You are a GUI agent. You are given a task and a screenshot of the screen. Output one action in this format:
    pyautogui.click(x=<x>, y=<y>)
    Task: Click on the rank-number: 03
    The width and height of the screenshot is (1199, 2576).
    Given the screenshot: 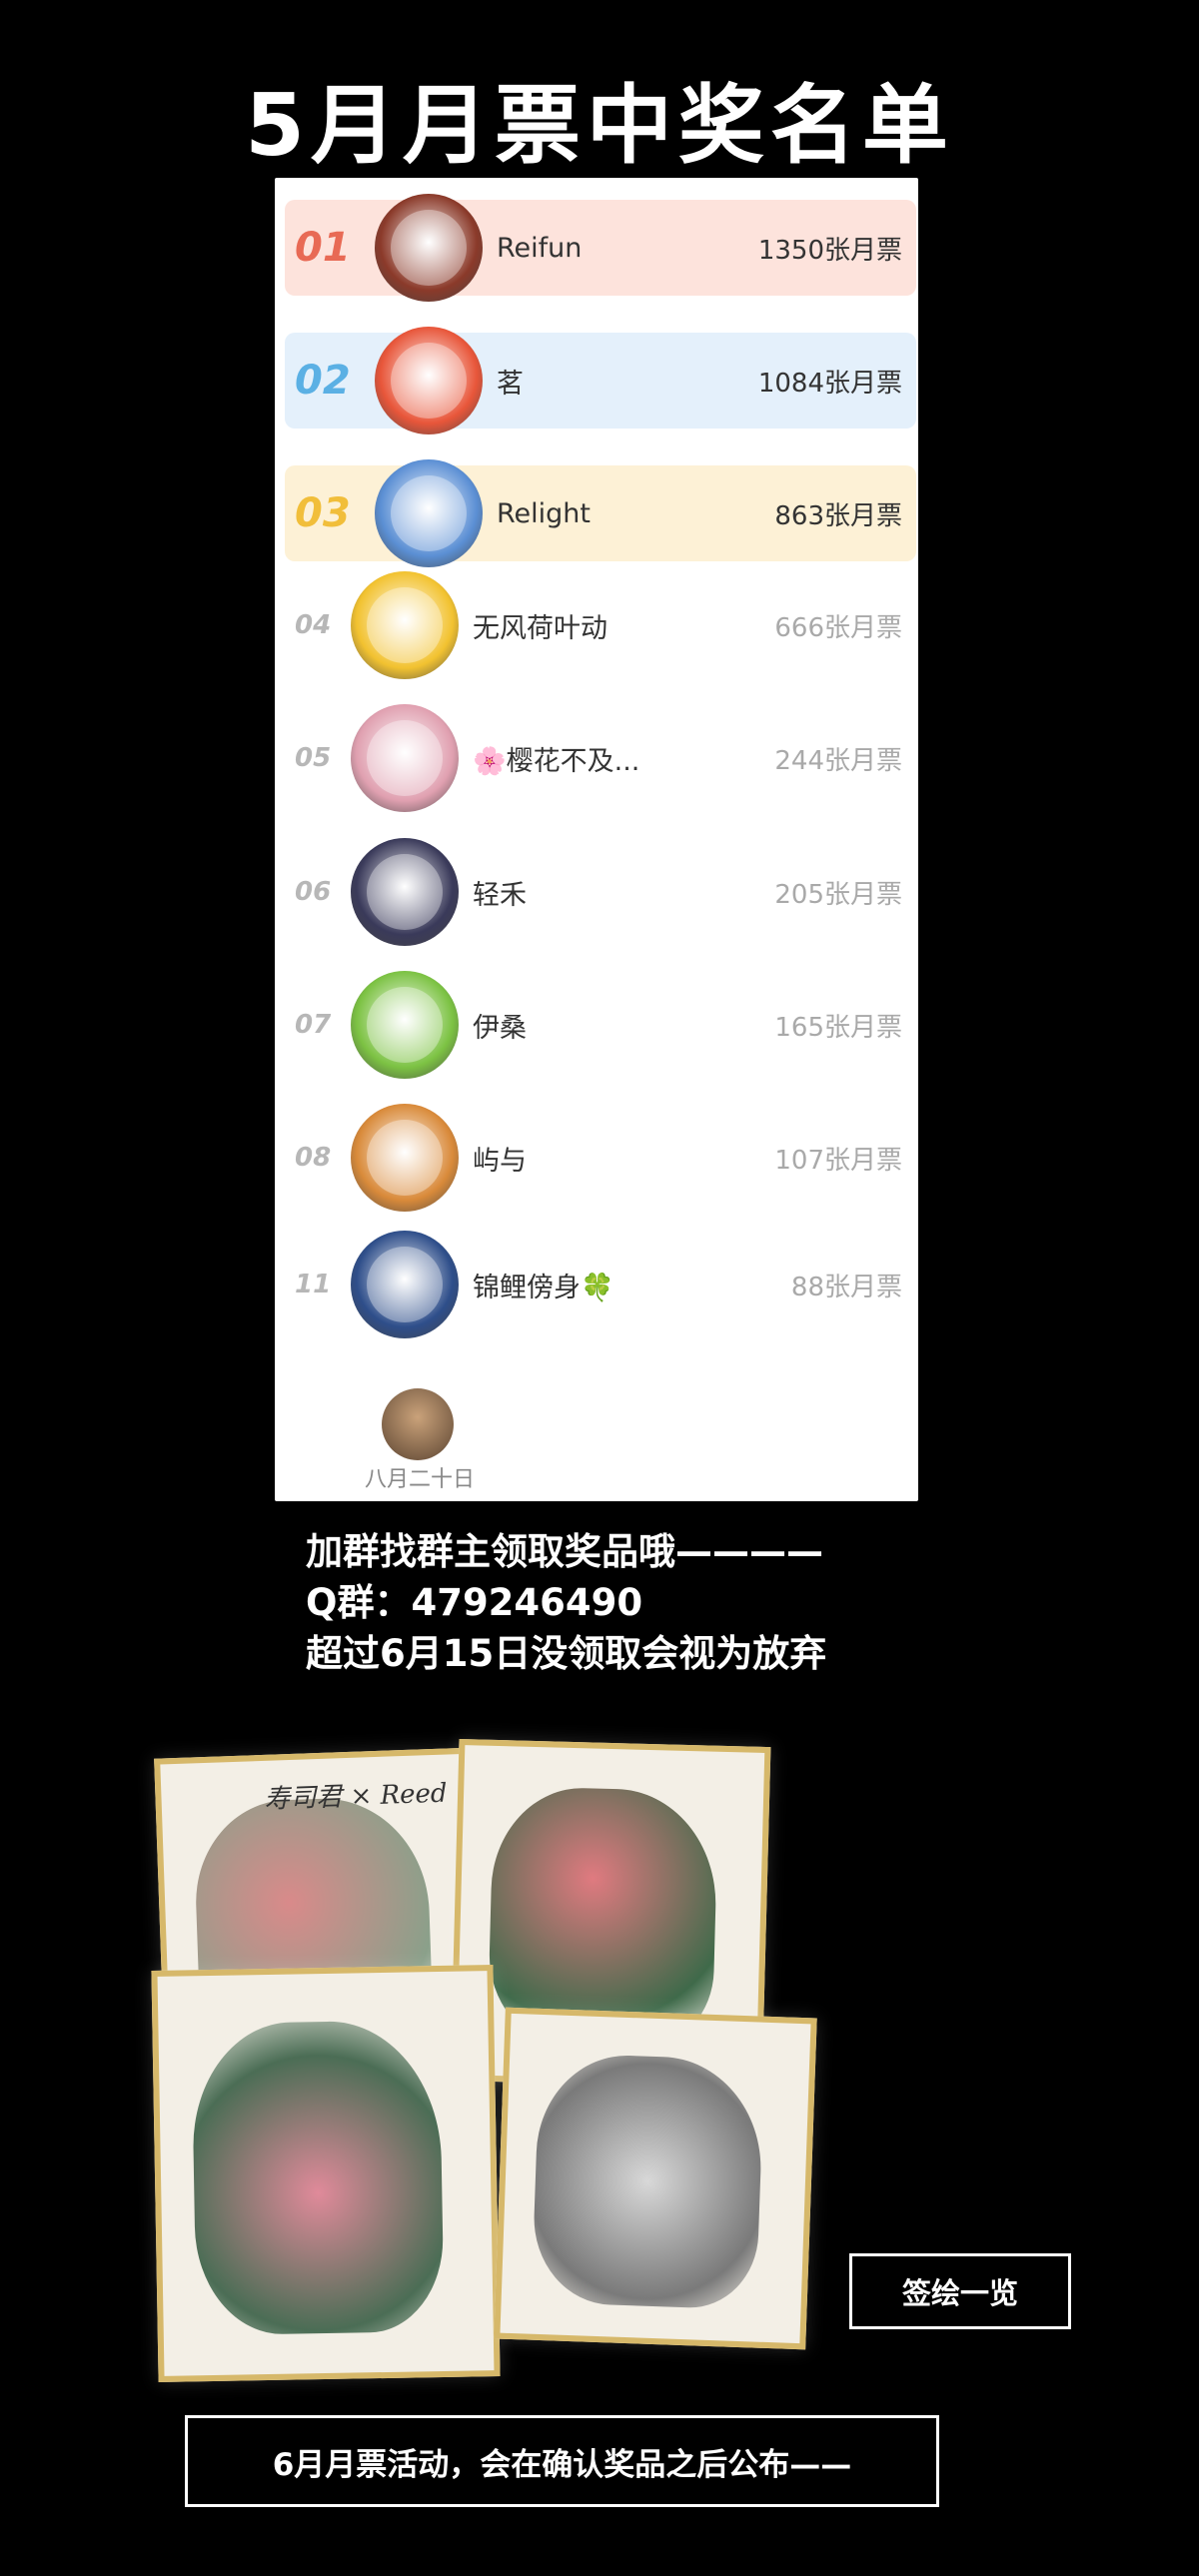 What is the action you would take?
    pyautogui.click(x=323, y=513)
    